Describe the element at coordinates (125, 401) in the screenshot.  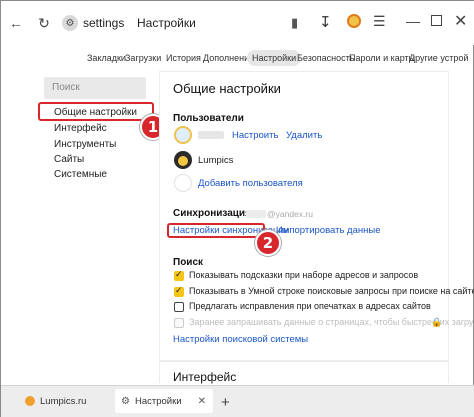
I see `gear-icon: ⚙` at that location.